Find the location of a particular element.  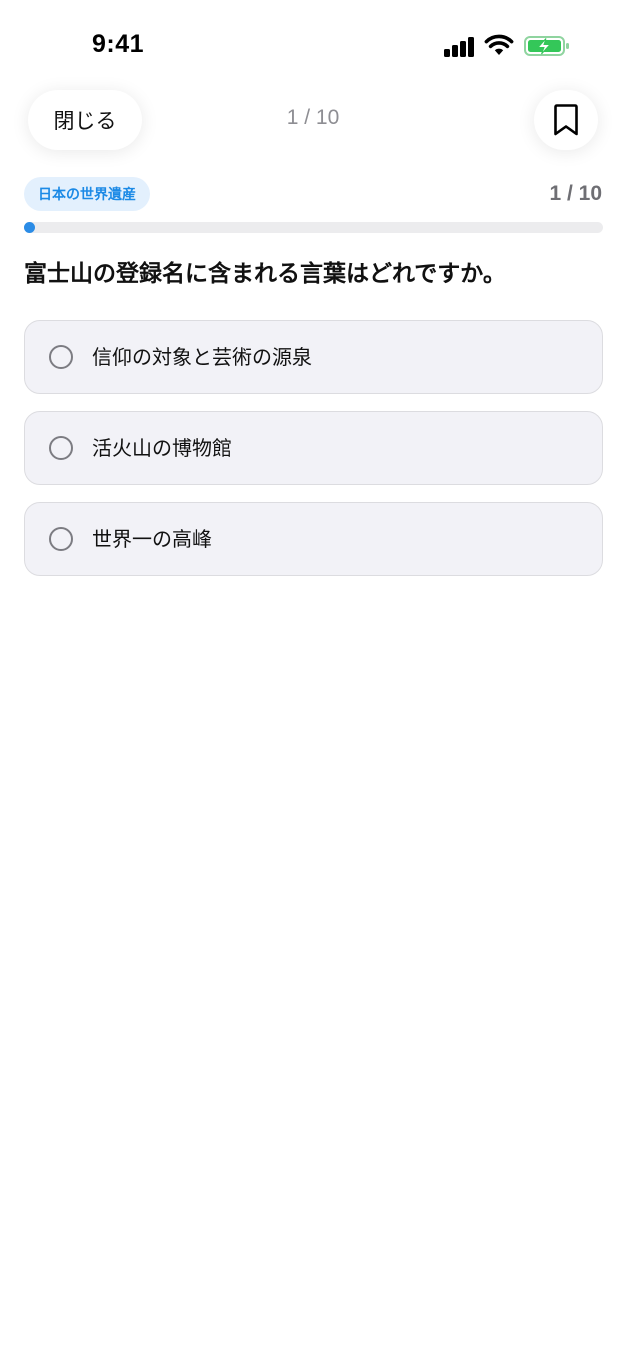

progress-bar is located at coordinates (313, 227).